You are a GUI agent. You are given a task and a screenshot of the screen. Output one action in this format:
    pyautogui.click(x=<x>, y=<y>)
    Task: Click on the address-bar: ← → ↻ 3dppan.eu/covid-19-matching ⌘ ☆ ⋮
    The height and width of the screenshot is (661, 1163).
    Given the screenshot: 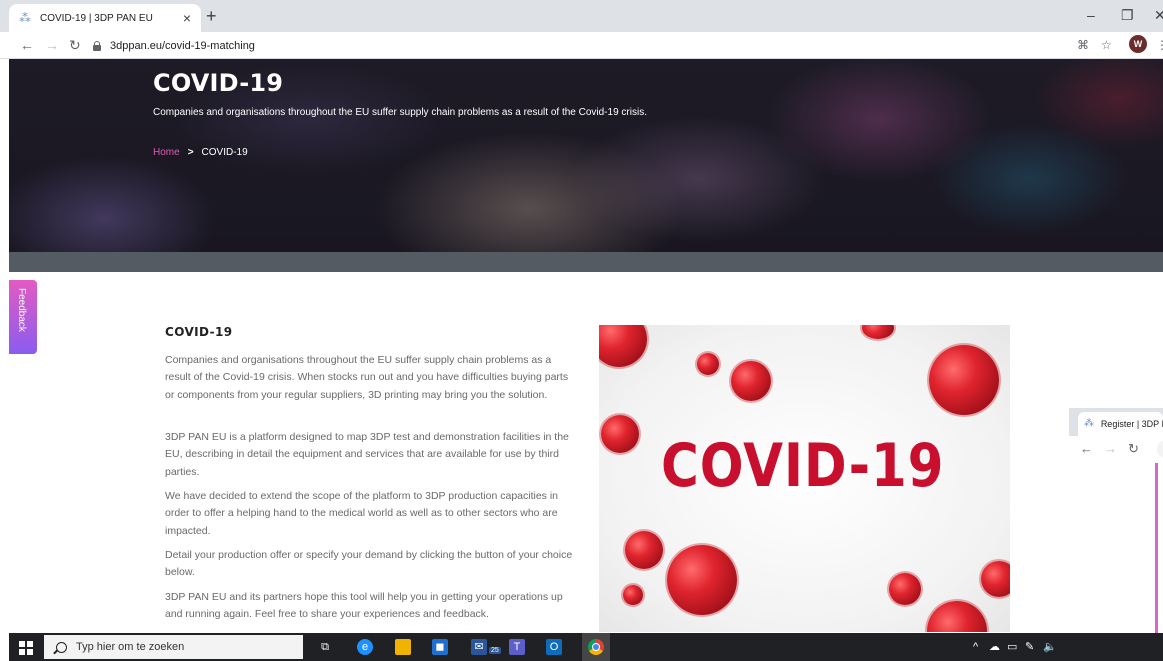 What is the action you would take?
    pyautogui.click(x=581, y=45)
    